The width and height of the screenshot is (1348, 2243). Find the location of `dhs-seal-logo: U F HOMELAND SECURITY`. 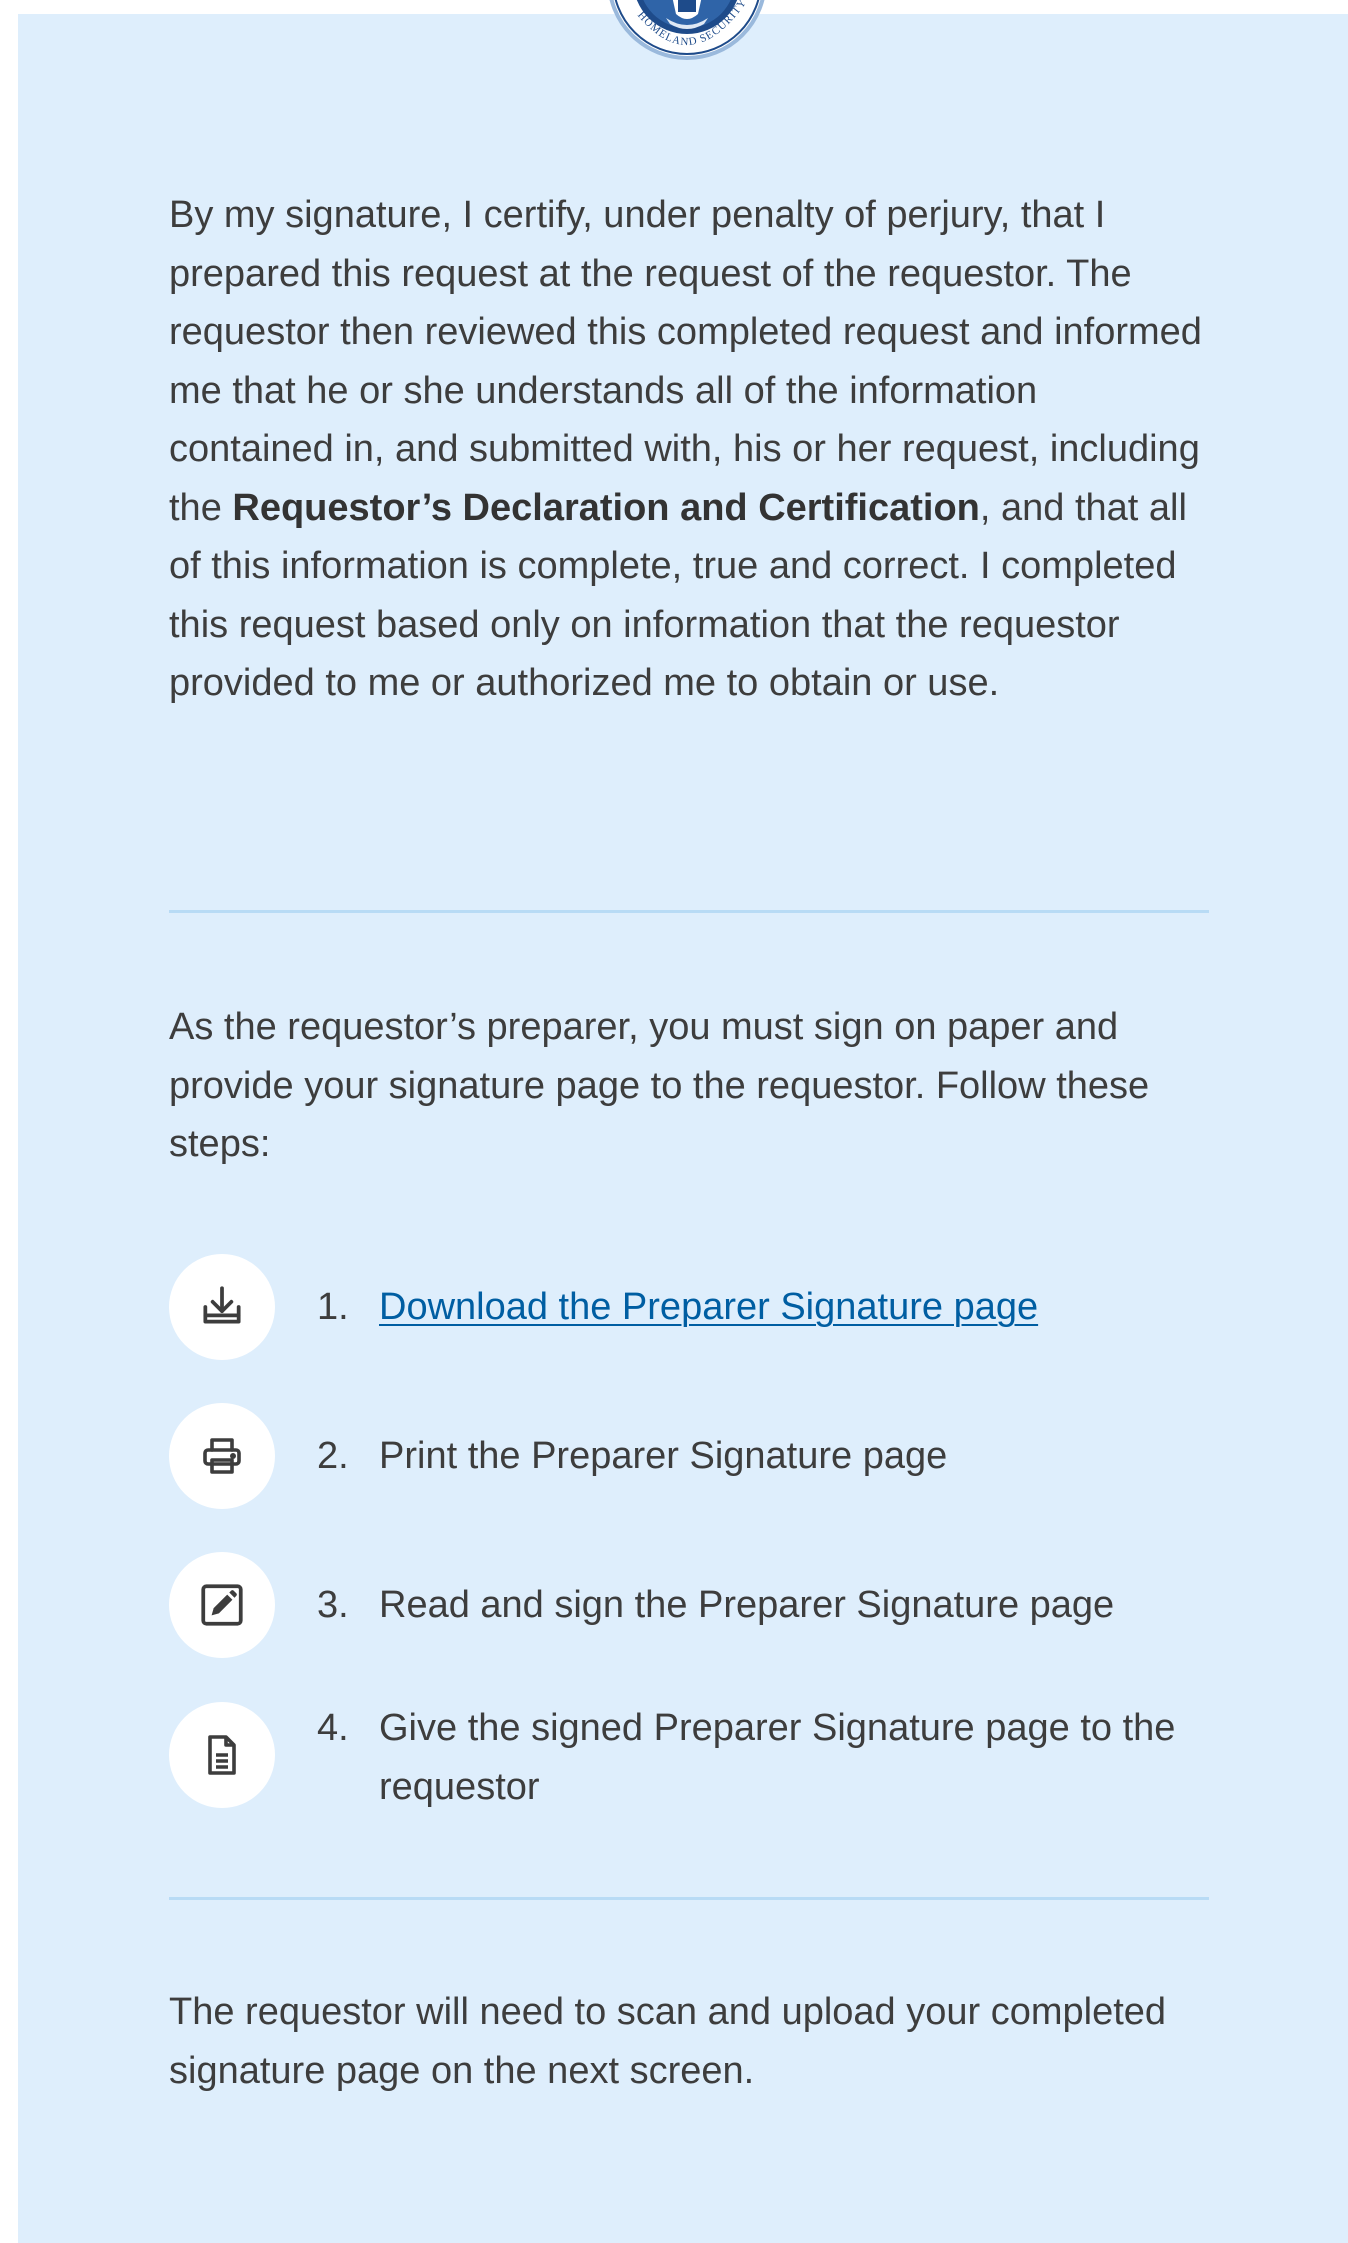

dhs-seal-logo: U F HOMELAND SECURITY is located at coordinates (687, 51).